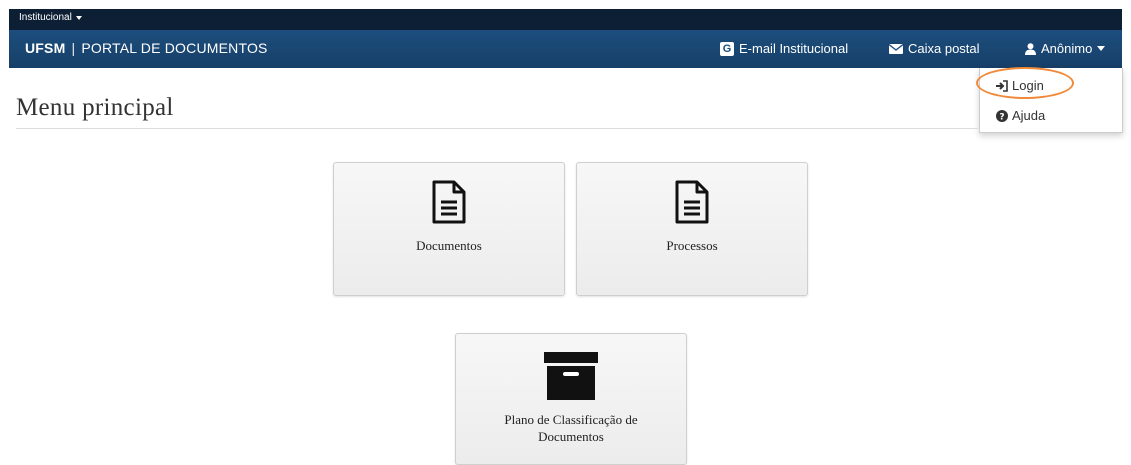 Image resolution: width=1131 pixels, height=465 pixels. Describe the element at coordinates (571, 428) in the screenshot. I see `tile-label: Plano de Classificação de Documentos` at that location.